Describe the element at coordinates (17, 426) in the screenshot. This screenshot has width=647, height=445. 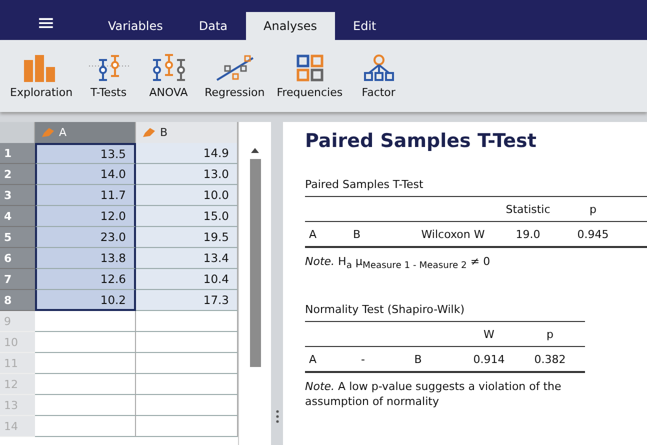
I see `row-number: 14` at that location.